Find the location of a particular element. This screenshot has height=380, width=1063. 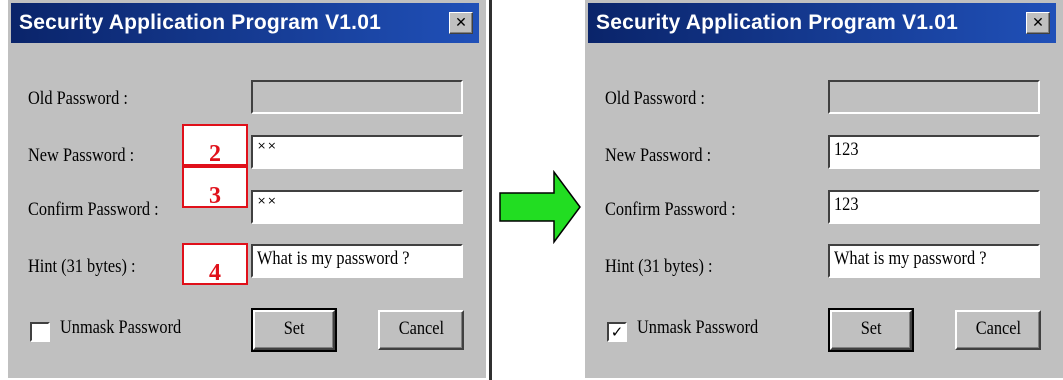

check-mark-icon: ✓ is located at coordinates (617, 332).